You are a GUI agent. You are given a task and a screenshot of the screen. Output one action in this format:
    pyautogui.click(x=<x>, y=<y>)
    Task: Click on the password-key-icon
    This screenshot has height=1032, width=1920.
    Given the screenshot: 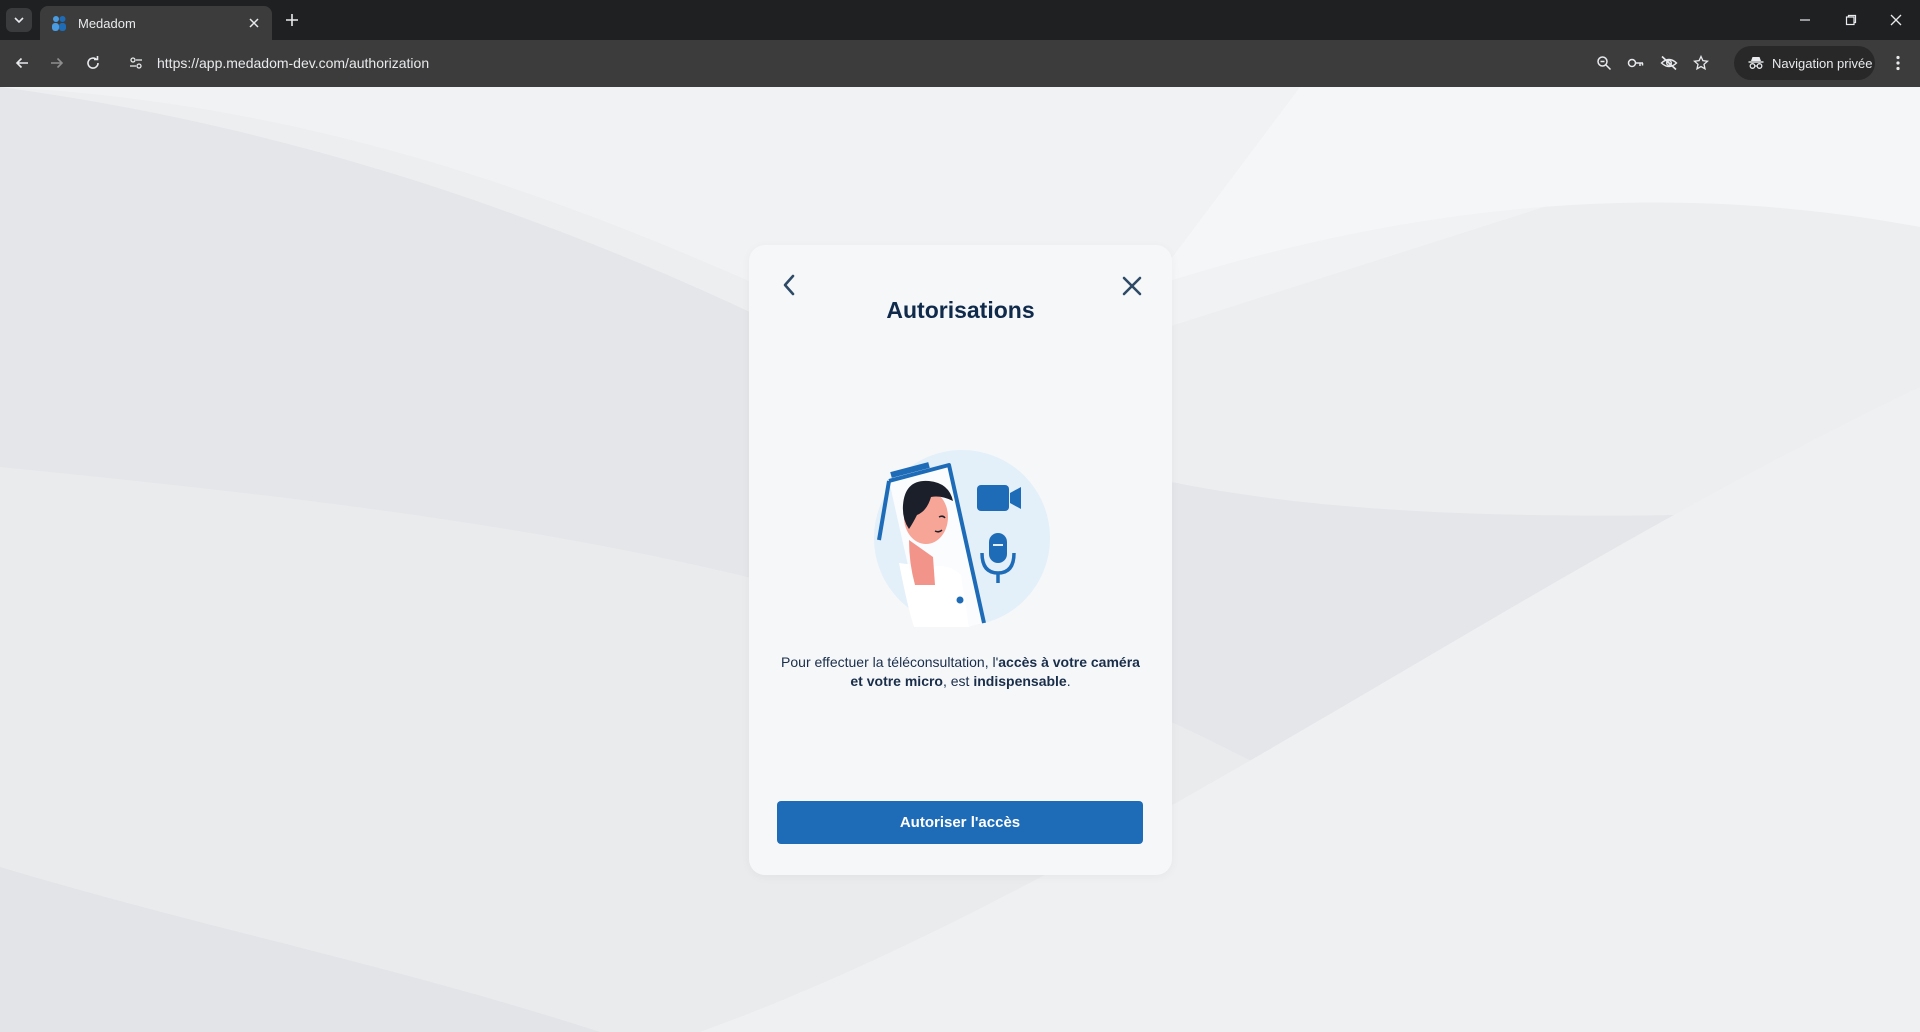 What is the action you would take?
    pyautogui.click(x=1636, y=63)
    